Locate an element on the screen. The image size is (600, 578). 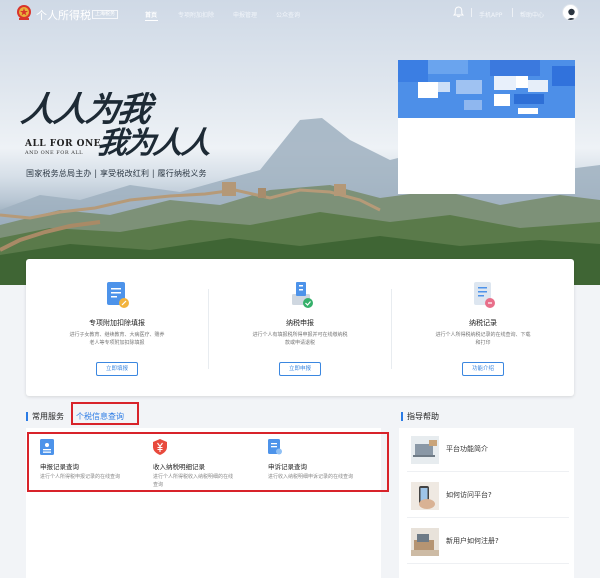
document-pen-icon is located at coordinates (118, 295).